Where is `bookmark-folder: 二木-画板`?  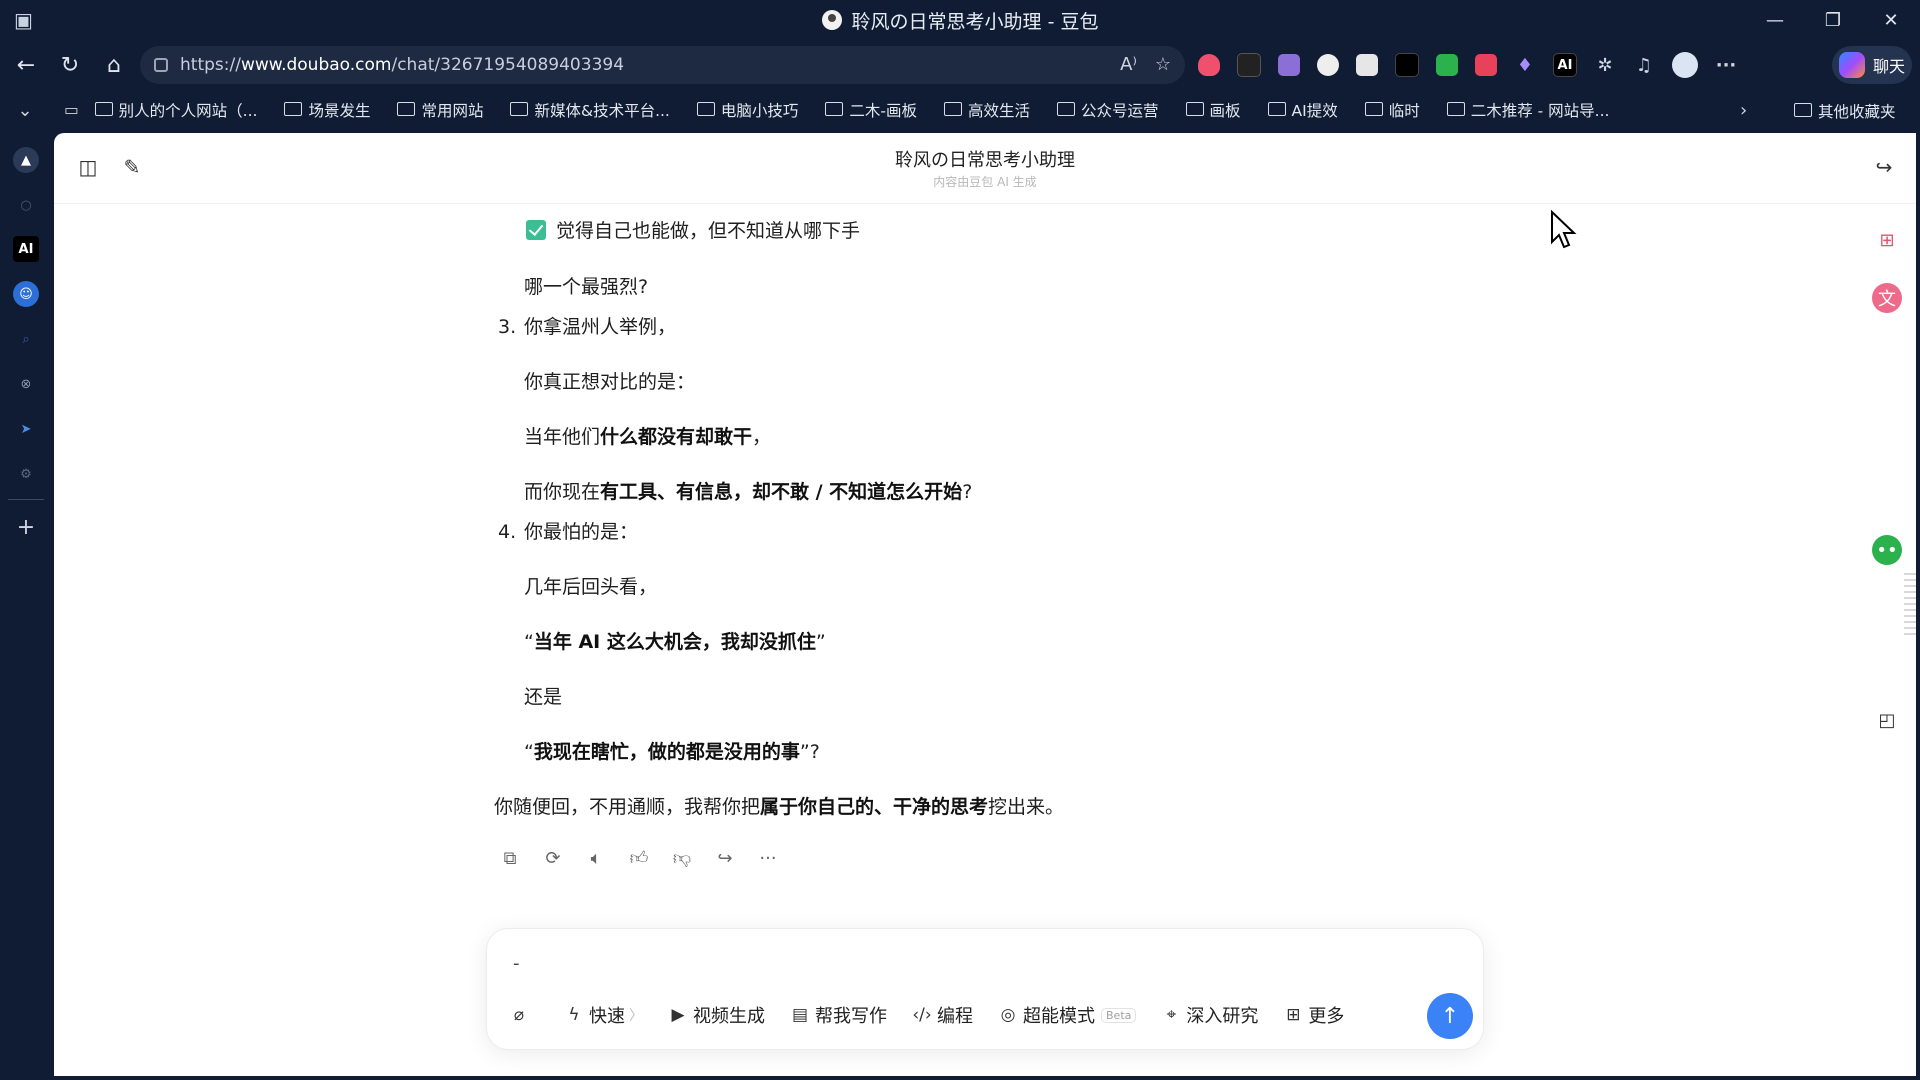 bookmark-folder: 二木-画板 is located at coordinates (871, 110).